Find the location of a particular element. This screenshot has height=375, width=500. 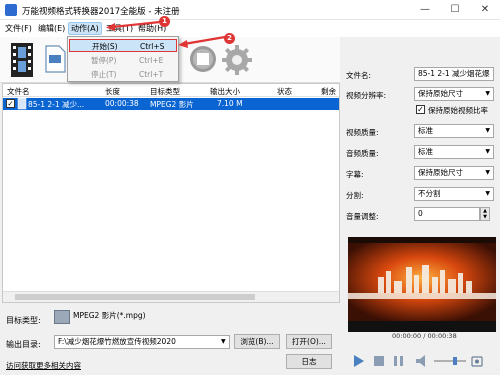

file-add-icon is located at coordinates (55, 59).